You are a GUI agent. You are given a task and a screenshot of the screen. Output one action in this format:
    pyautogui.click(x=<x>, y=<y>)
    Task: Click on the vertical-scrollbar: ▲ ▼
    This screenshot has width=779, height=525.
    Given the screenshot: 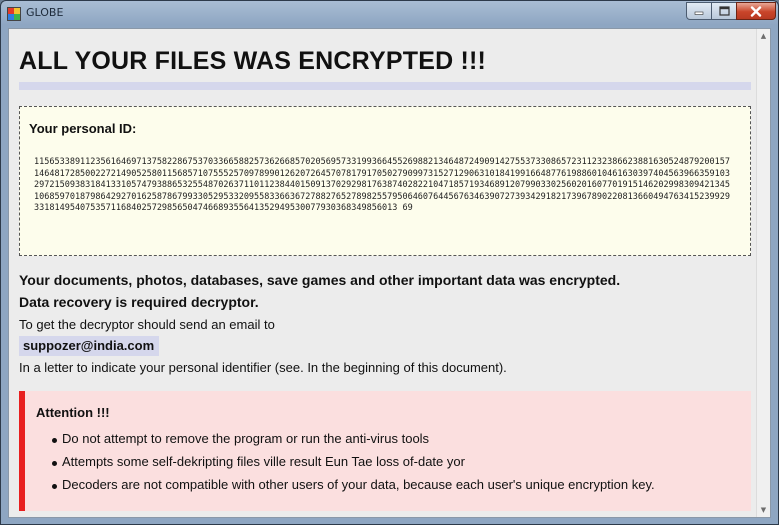 What is the action you would take?
    pyautogui.click(x=763, y=273)
    